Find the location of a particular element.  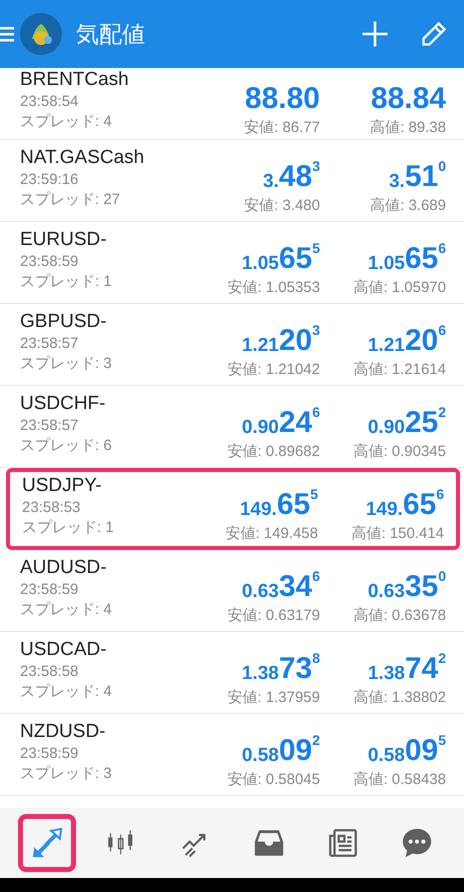

low-price: 安値: 0.58045 is located at coordinates (273, 779).